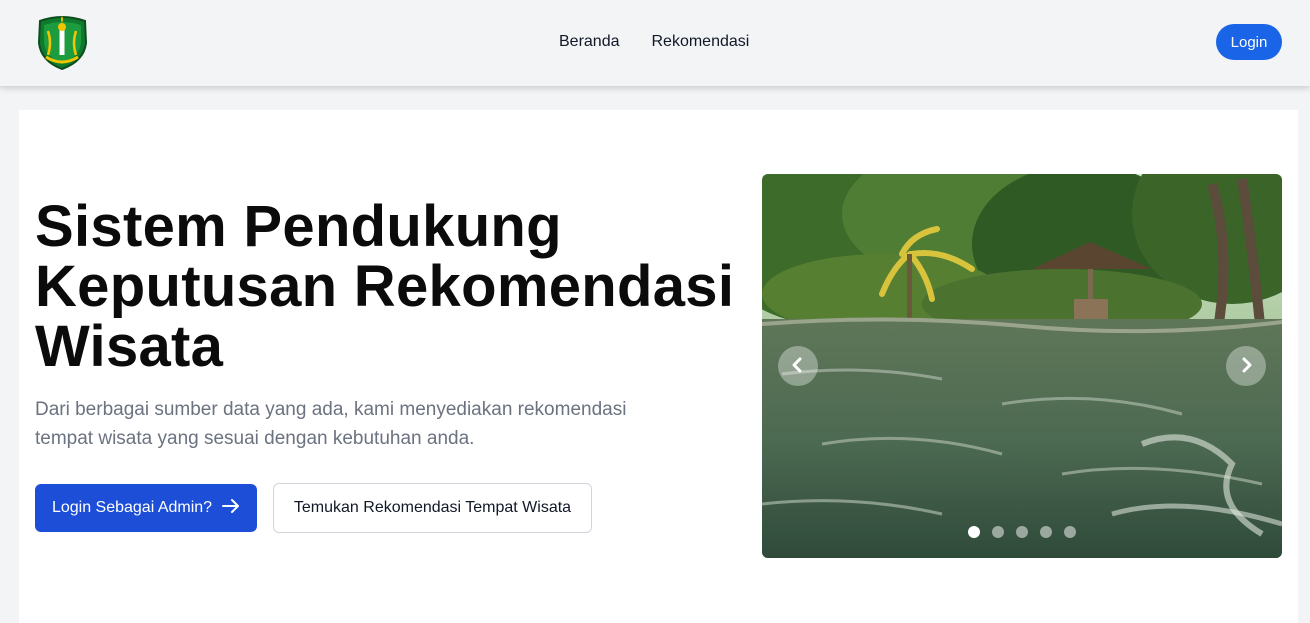  I want to click on nav-link-rekomendasi: Rekomendasi, so click(701, 42).